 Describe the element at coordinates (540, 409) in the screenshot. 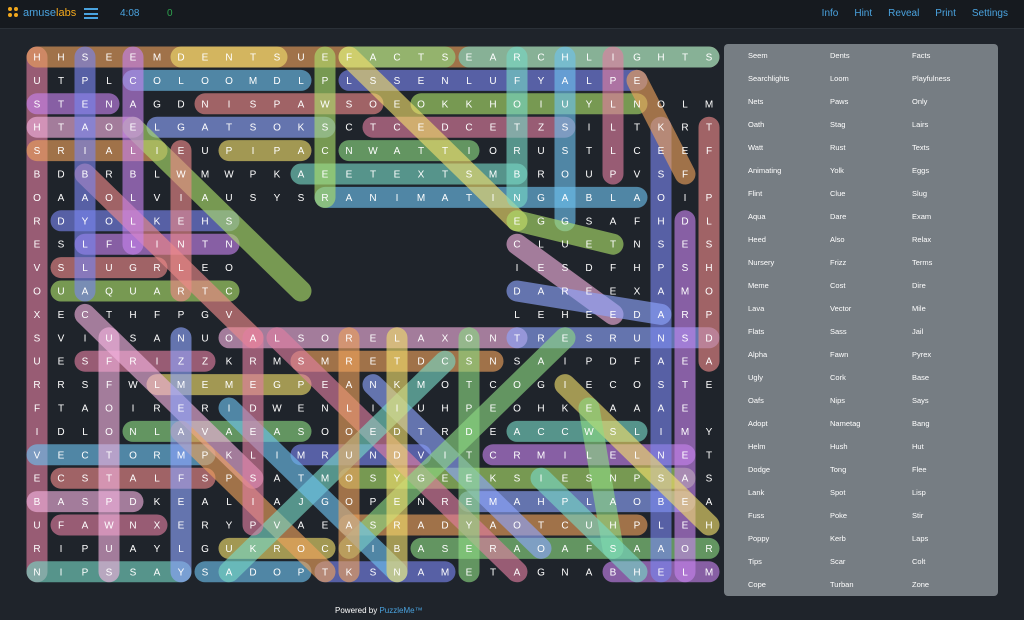

I see `grid-letter: H` at that location.